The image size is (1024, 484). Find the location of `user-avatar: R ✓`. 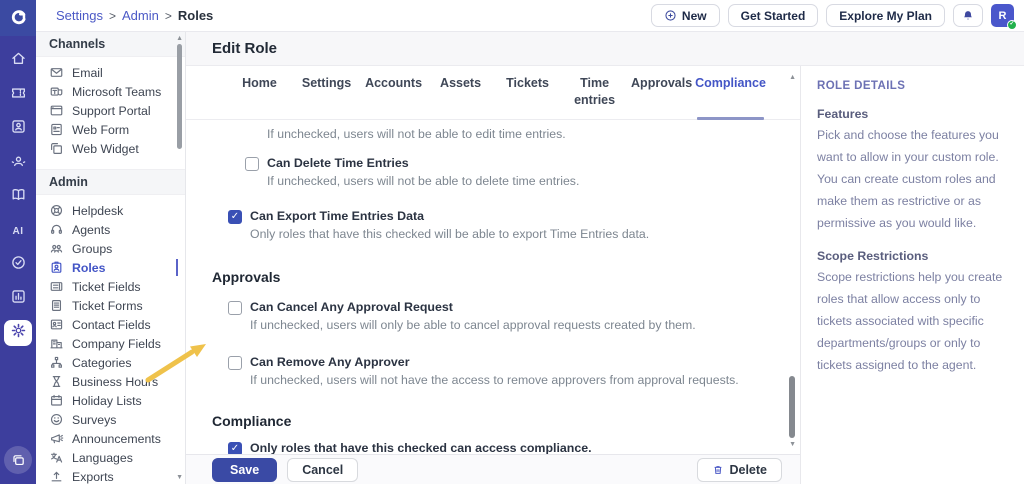

user-avatar: R ✓ is located at coordinates (1004, 17).